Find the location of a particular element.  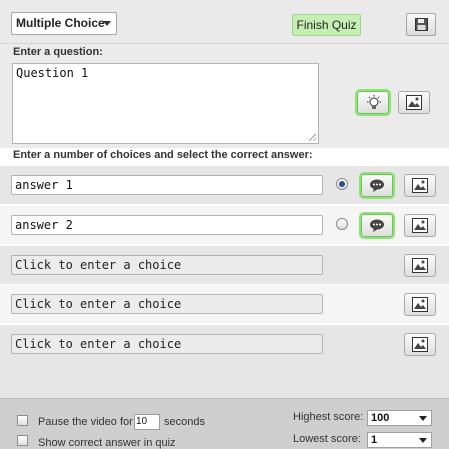

lowest-score-select: 1 is located at coordinates (399, 440).